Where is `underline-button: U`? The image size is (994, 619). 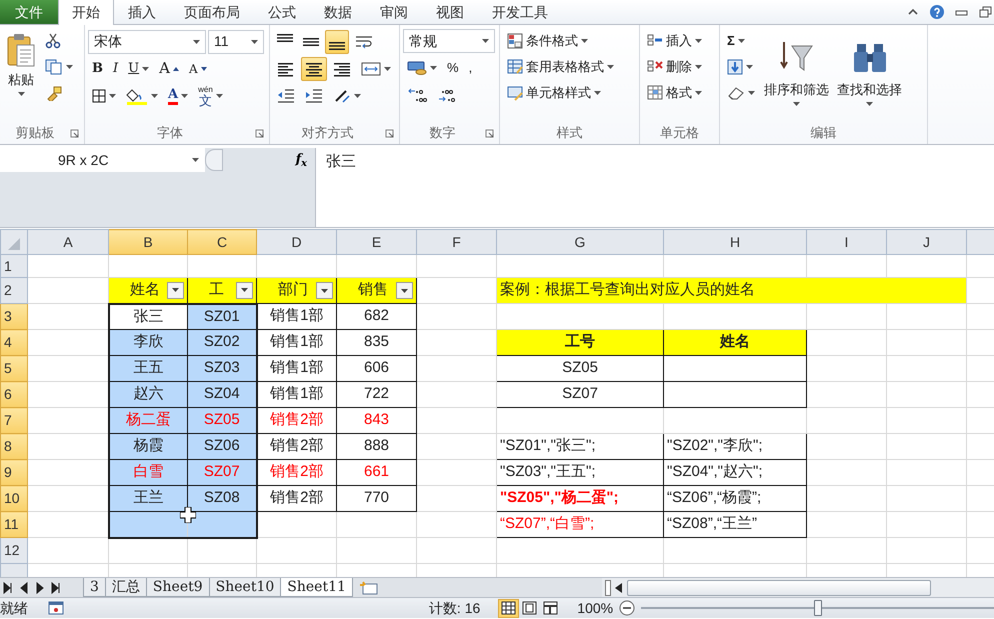
underline-button: U is located at coordinates (139, 68).